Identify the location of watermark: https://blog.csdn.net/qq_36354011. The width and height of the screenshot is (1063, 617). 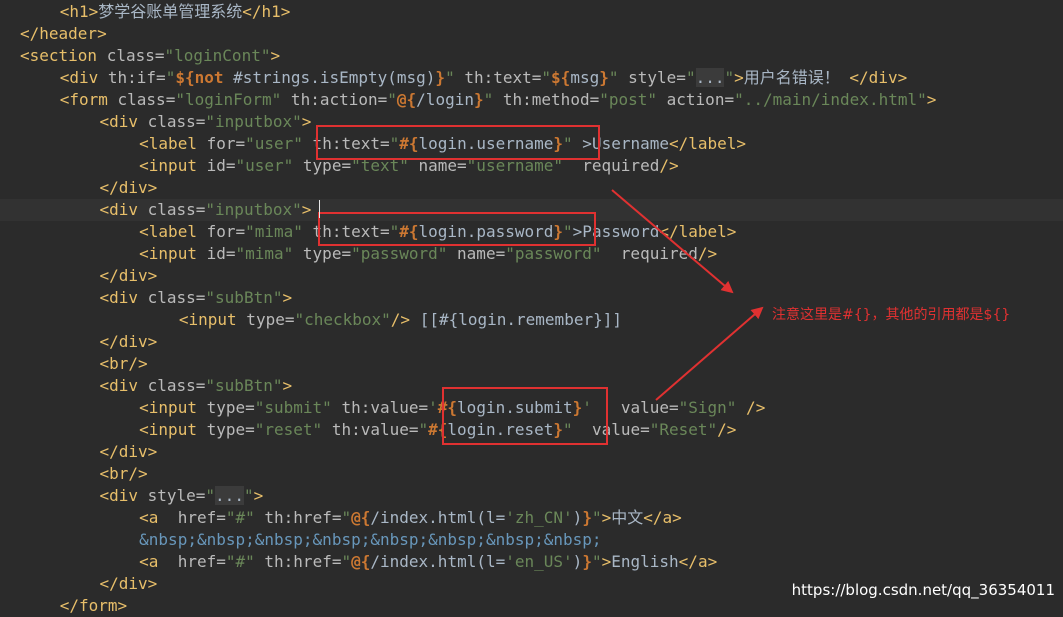
(923, 590).